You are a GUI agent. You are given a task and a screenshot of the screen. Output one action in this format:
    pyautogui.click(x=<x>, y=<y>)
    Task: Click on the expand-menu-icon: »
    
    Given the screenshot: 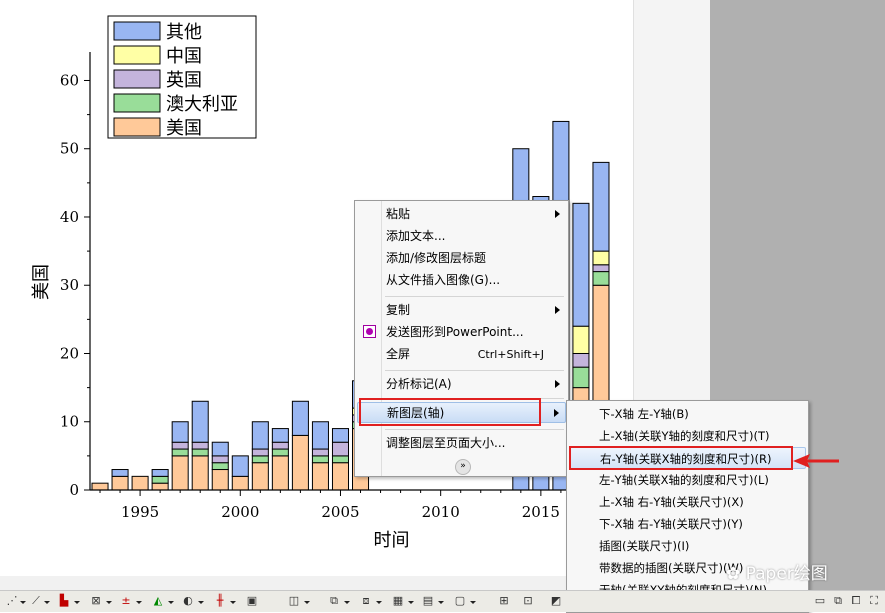 What is the action you would take?
    pyautogui.click(x=463, y=467)
    